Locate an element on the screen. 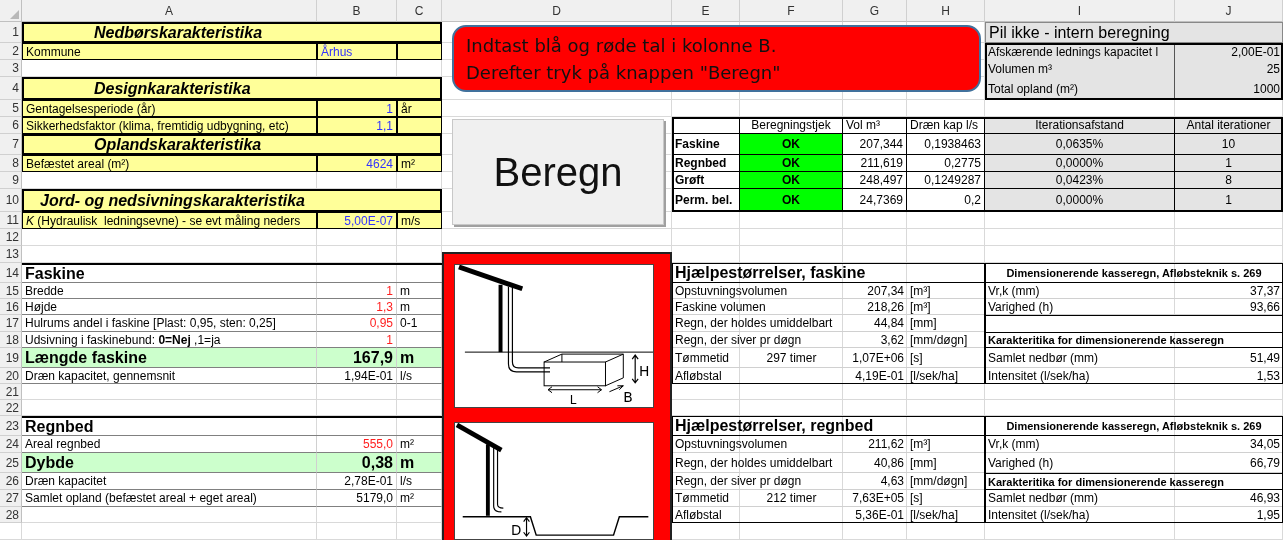 The height and width of the screenshot is (540, 1283). row-header: 8 is located at coordinates (11, 163).